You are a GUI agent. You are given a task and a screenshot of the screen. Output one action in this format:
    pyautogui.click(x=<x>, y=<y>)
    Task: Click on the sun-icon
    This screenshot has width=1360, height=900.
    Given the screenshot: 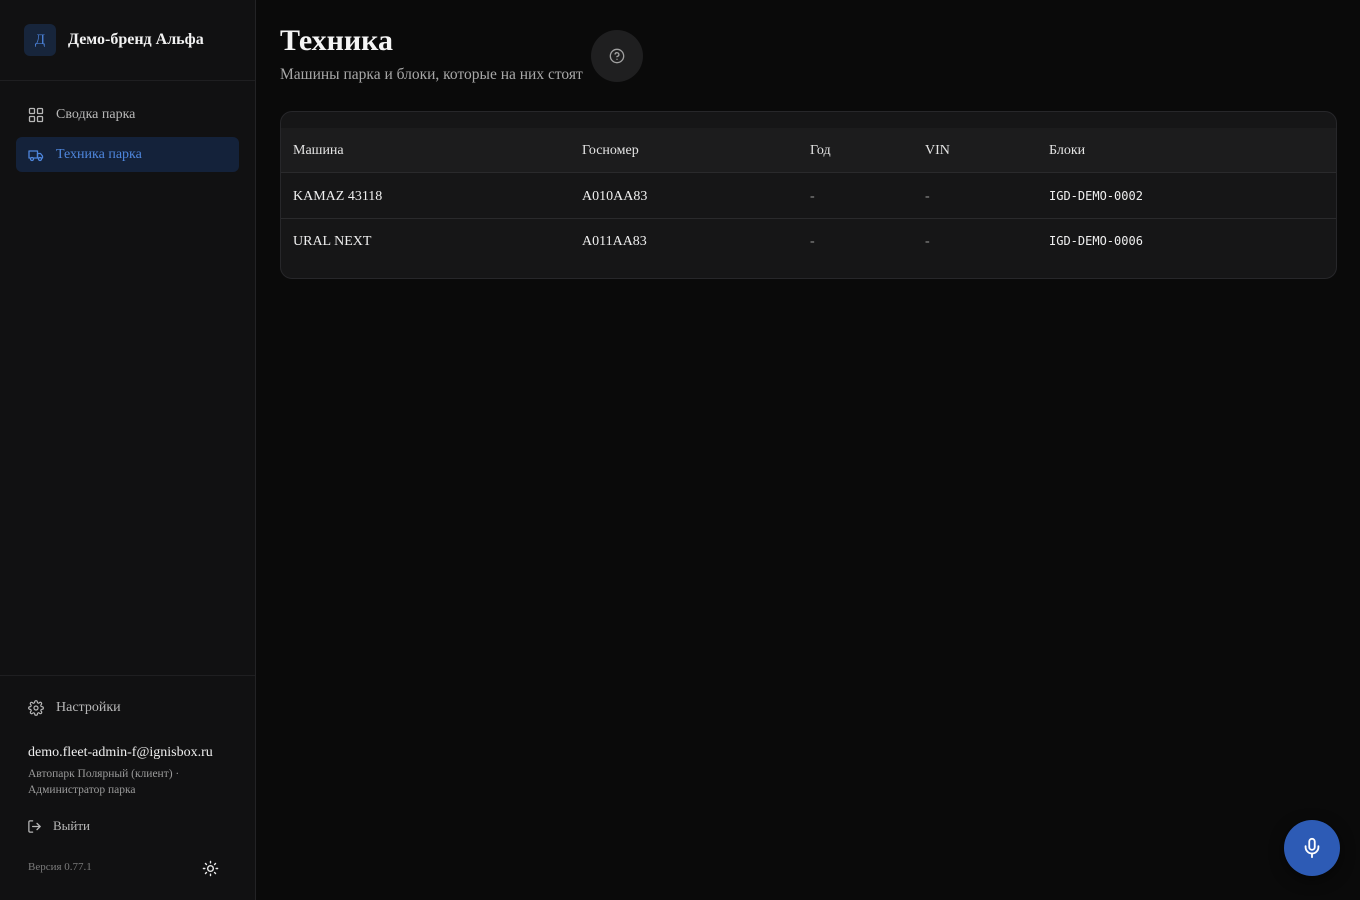 What is the action you would take?
    pyautogui.click(x=210, y=868)
    